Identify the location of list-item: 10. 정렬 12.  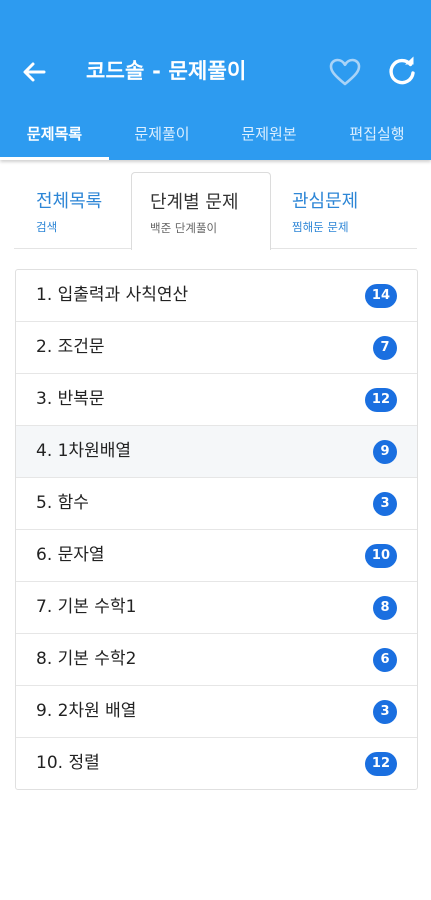
(216, 763).